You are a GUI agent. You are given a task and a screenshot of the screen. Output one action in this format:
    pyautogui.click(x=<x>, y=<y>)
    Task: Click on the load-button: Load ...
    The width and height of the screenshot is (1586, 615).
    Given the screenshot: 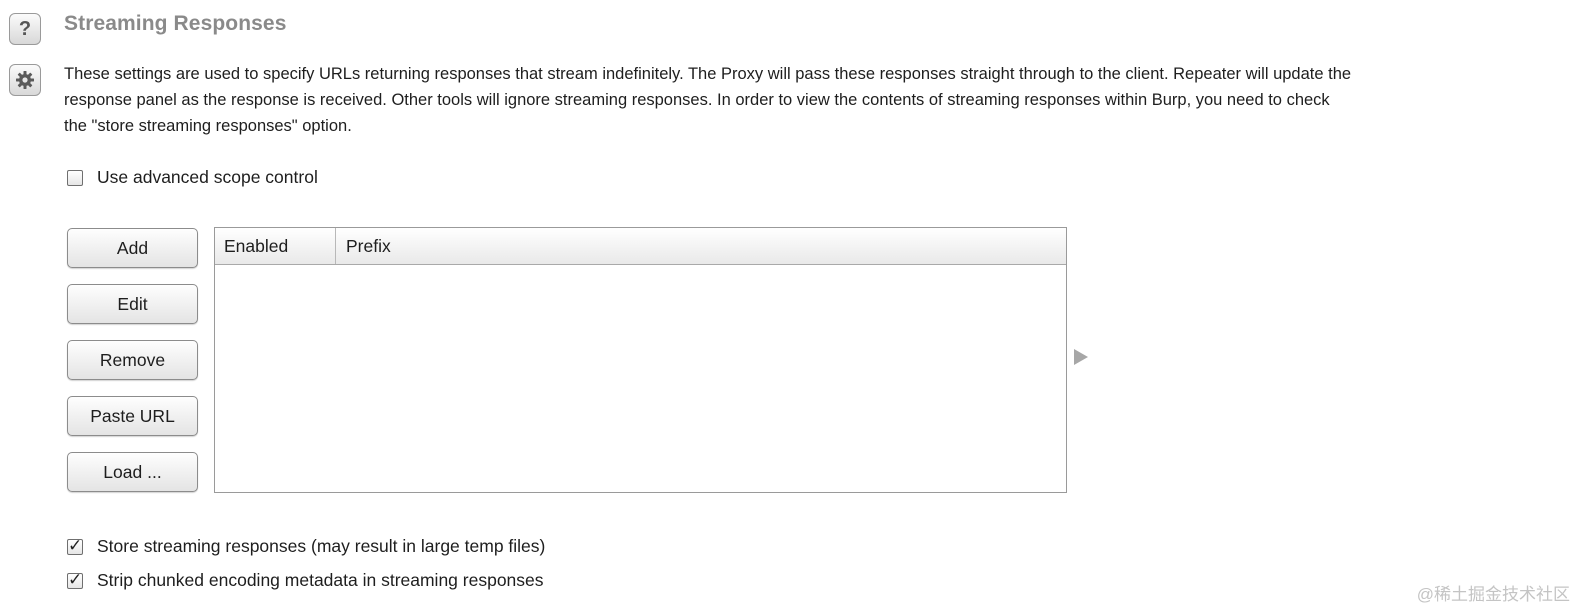 What is the action you would take?
    pyautogui.click(x=132, y=472)
    